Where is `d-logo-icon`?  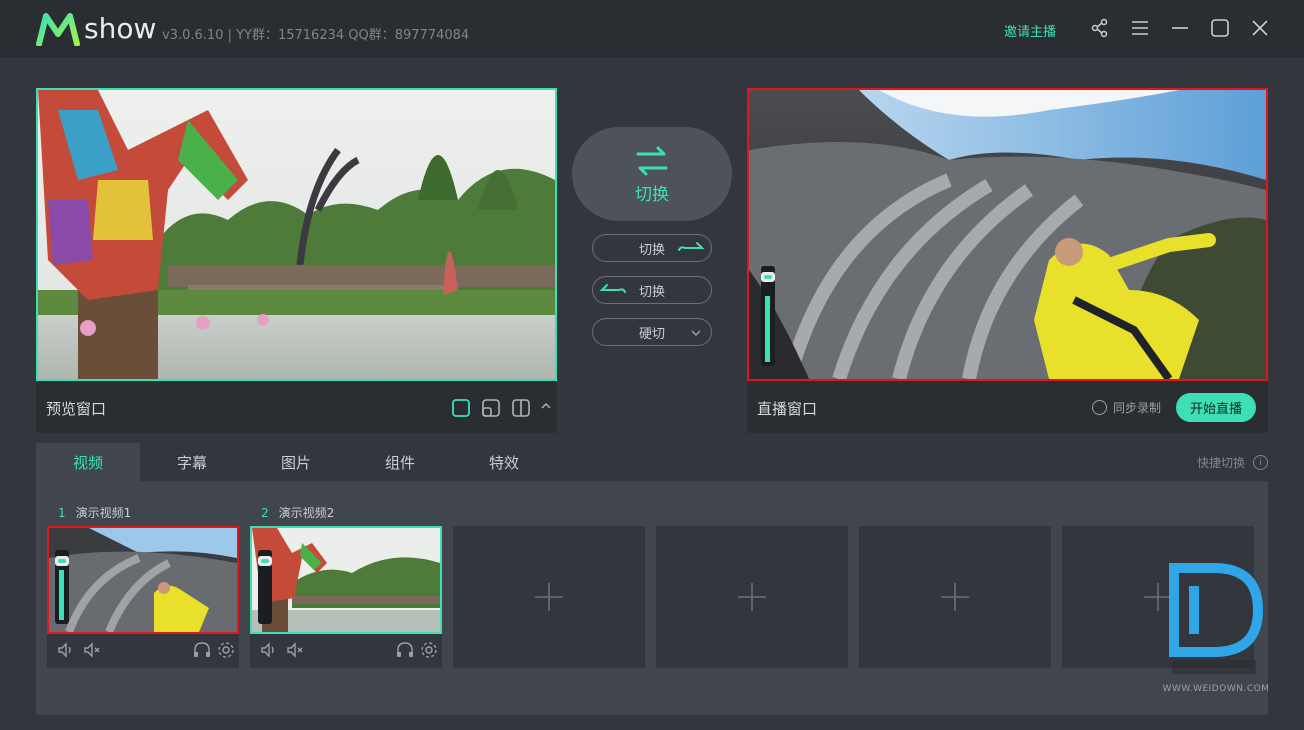
d-logo-icon is located at coordinates (1216, 618).